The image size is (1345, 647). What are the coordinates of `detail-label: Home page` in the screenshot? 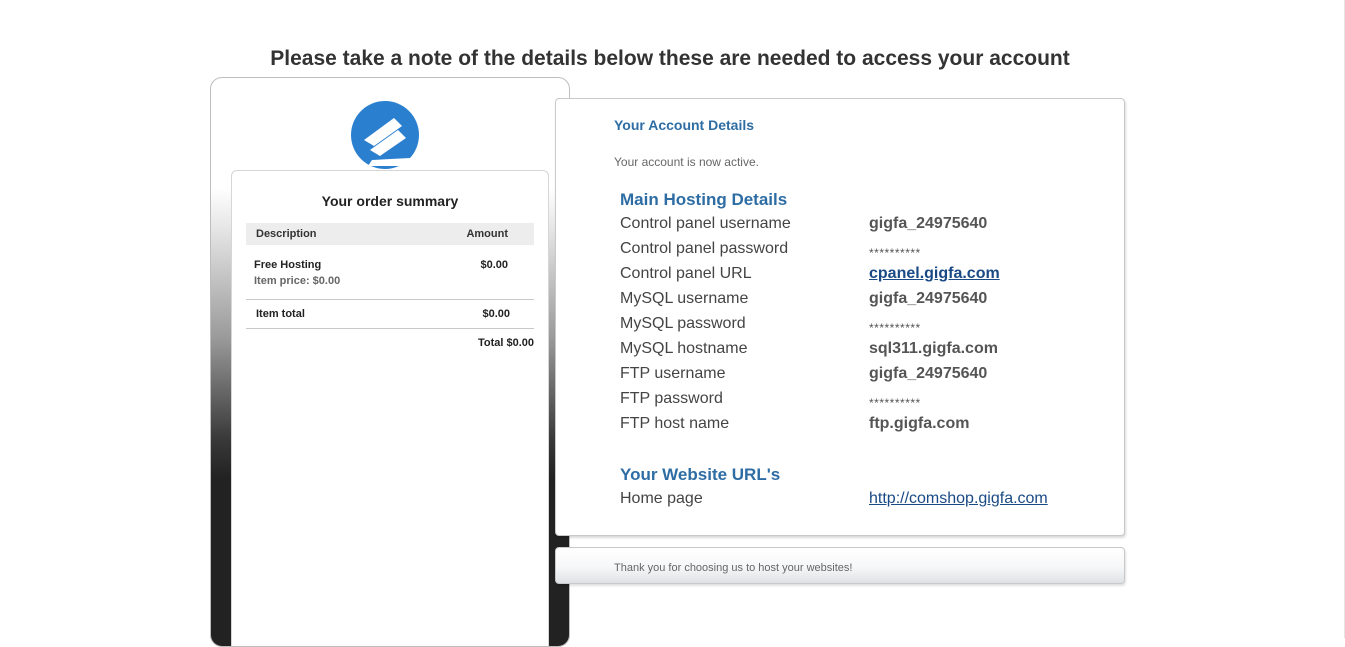 It's located at (661, 498).